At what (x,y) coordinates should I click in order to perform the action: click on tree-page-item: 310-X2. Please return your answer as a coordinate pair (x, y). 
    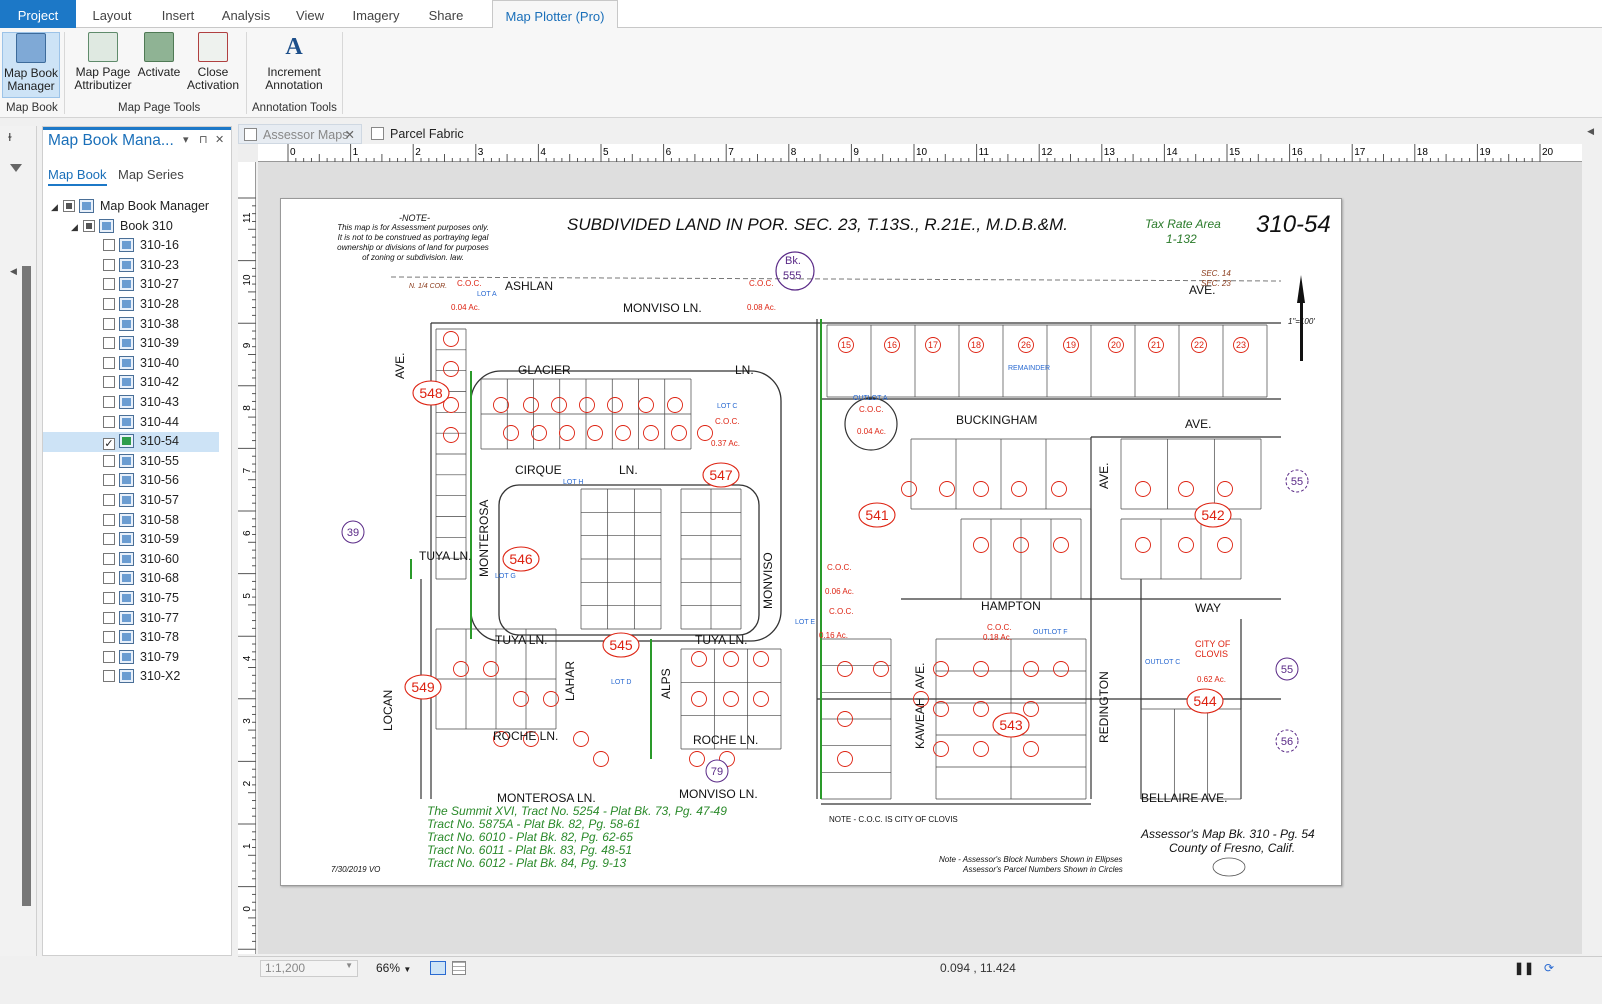
    Looking at the image, I should click on (131, 677).